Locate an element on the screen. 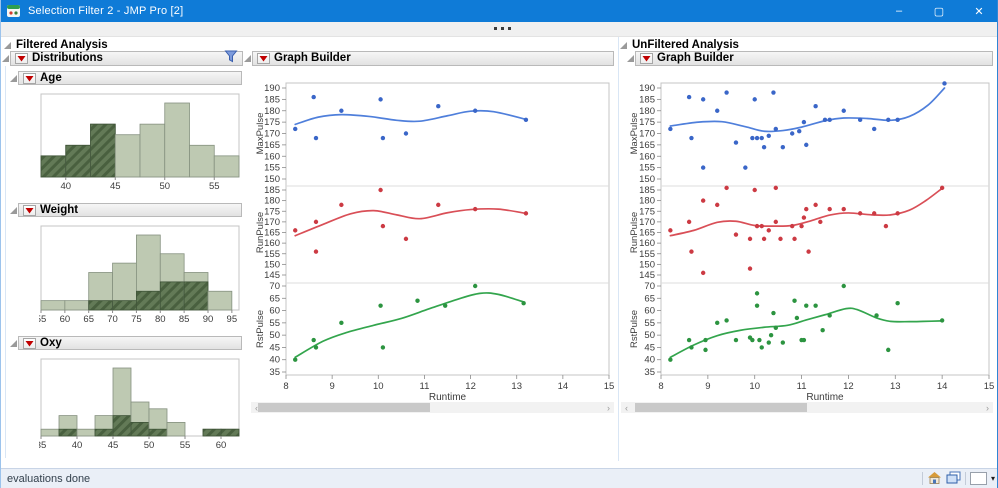 The height and width of the screenshot is (488, 998). scroll-left-arrow: ‹ is located at coordinates (626, 407).